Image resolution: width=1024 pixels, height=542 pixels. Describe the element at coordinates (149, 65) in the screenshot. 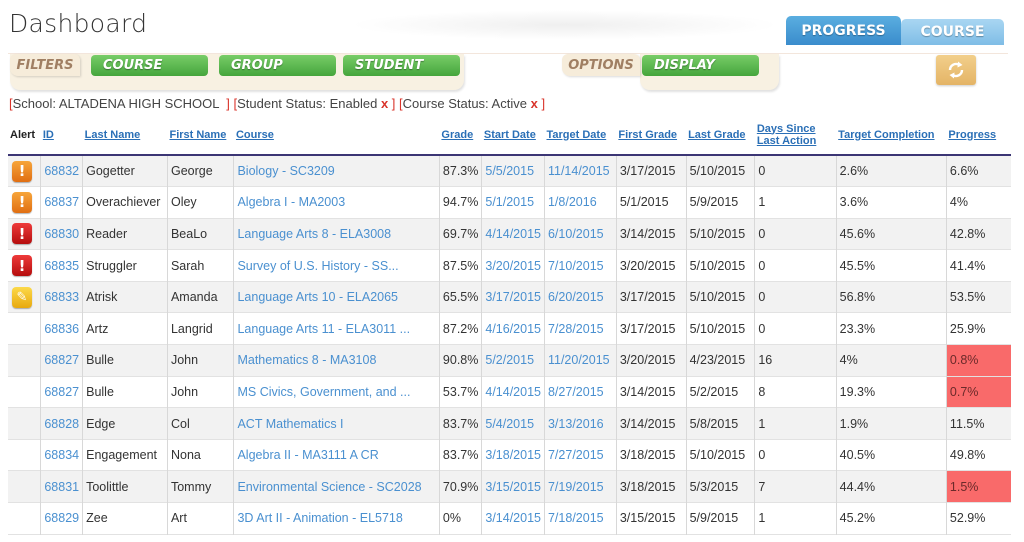

I see `course-filter-button: COURSE` at that location.